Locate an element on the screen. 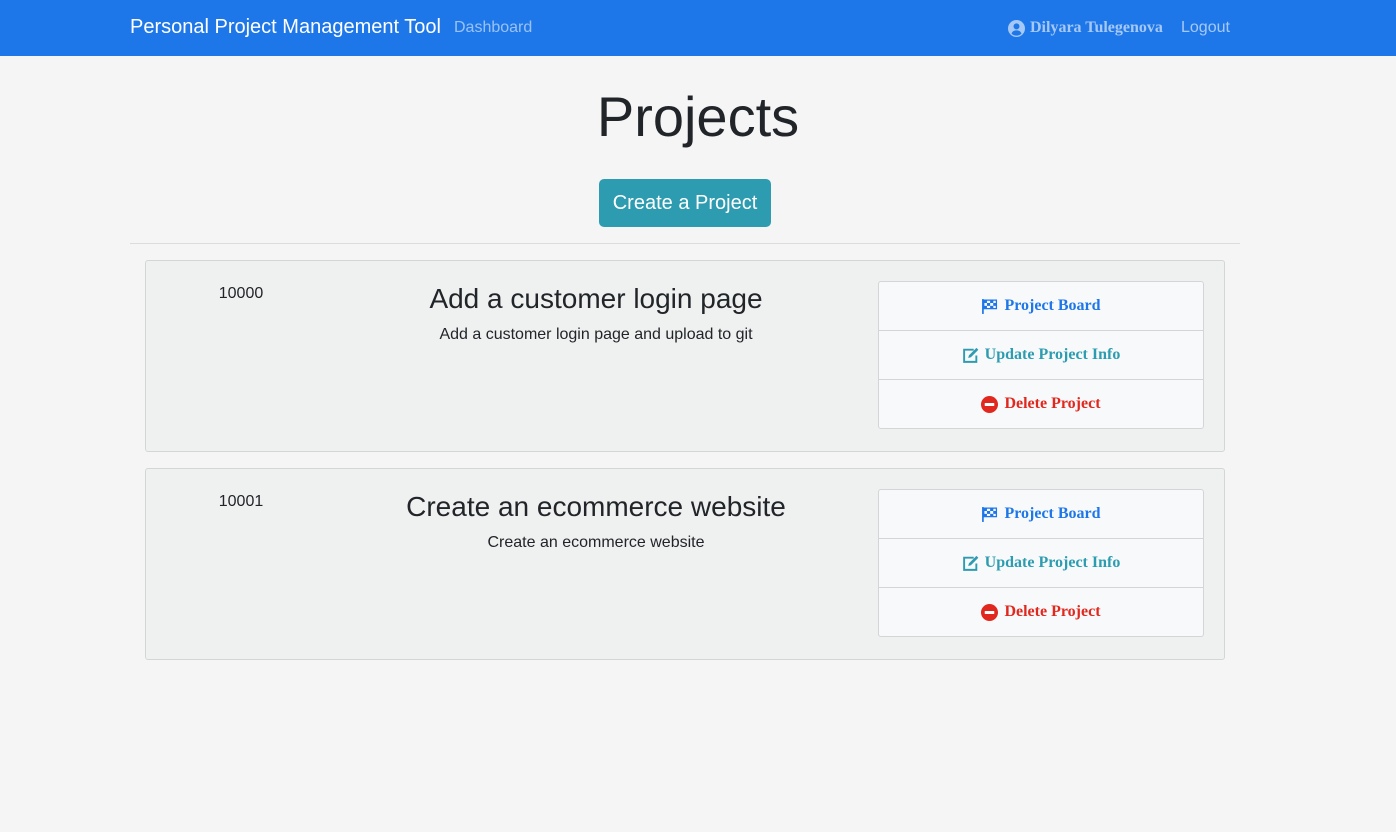 The width and height of the screenshot is (1396, 832). user-name: Dilyara Tulegenova is located at coordinates (1096, 27).